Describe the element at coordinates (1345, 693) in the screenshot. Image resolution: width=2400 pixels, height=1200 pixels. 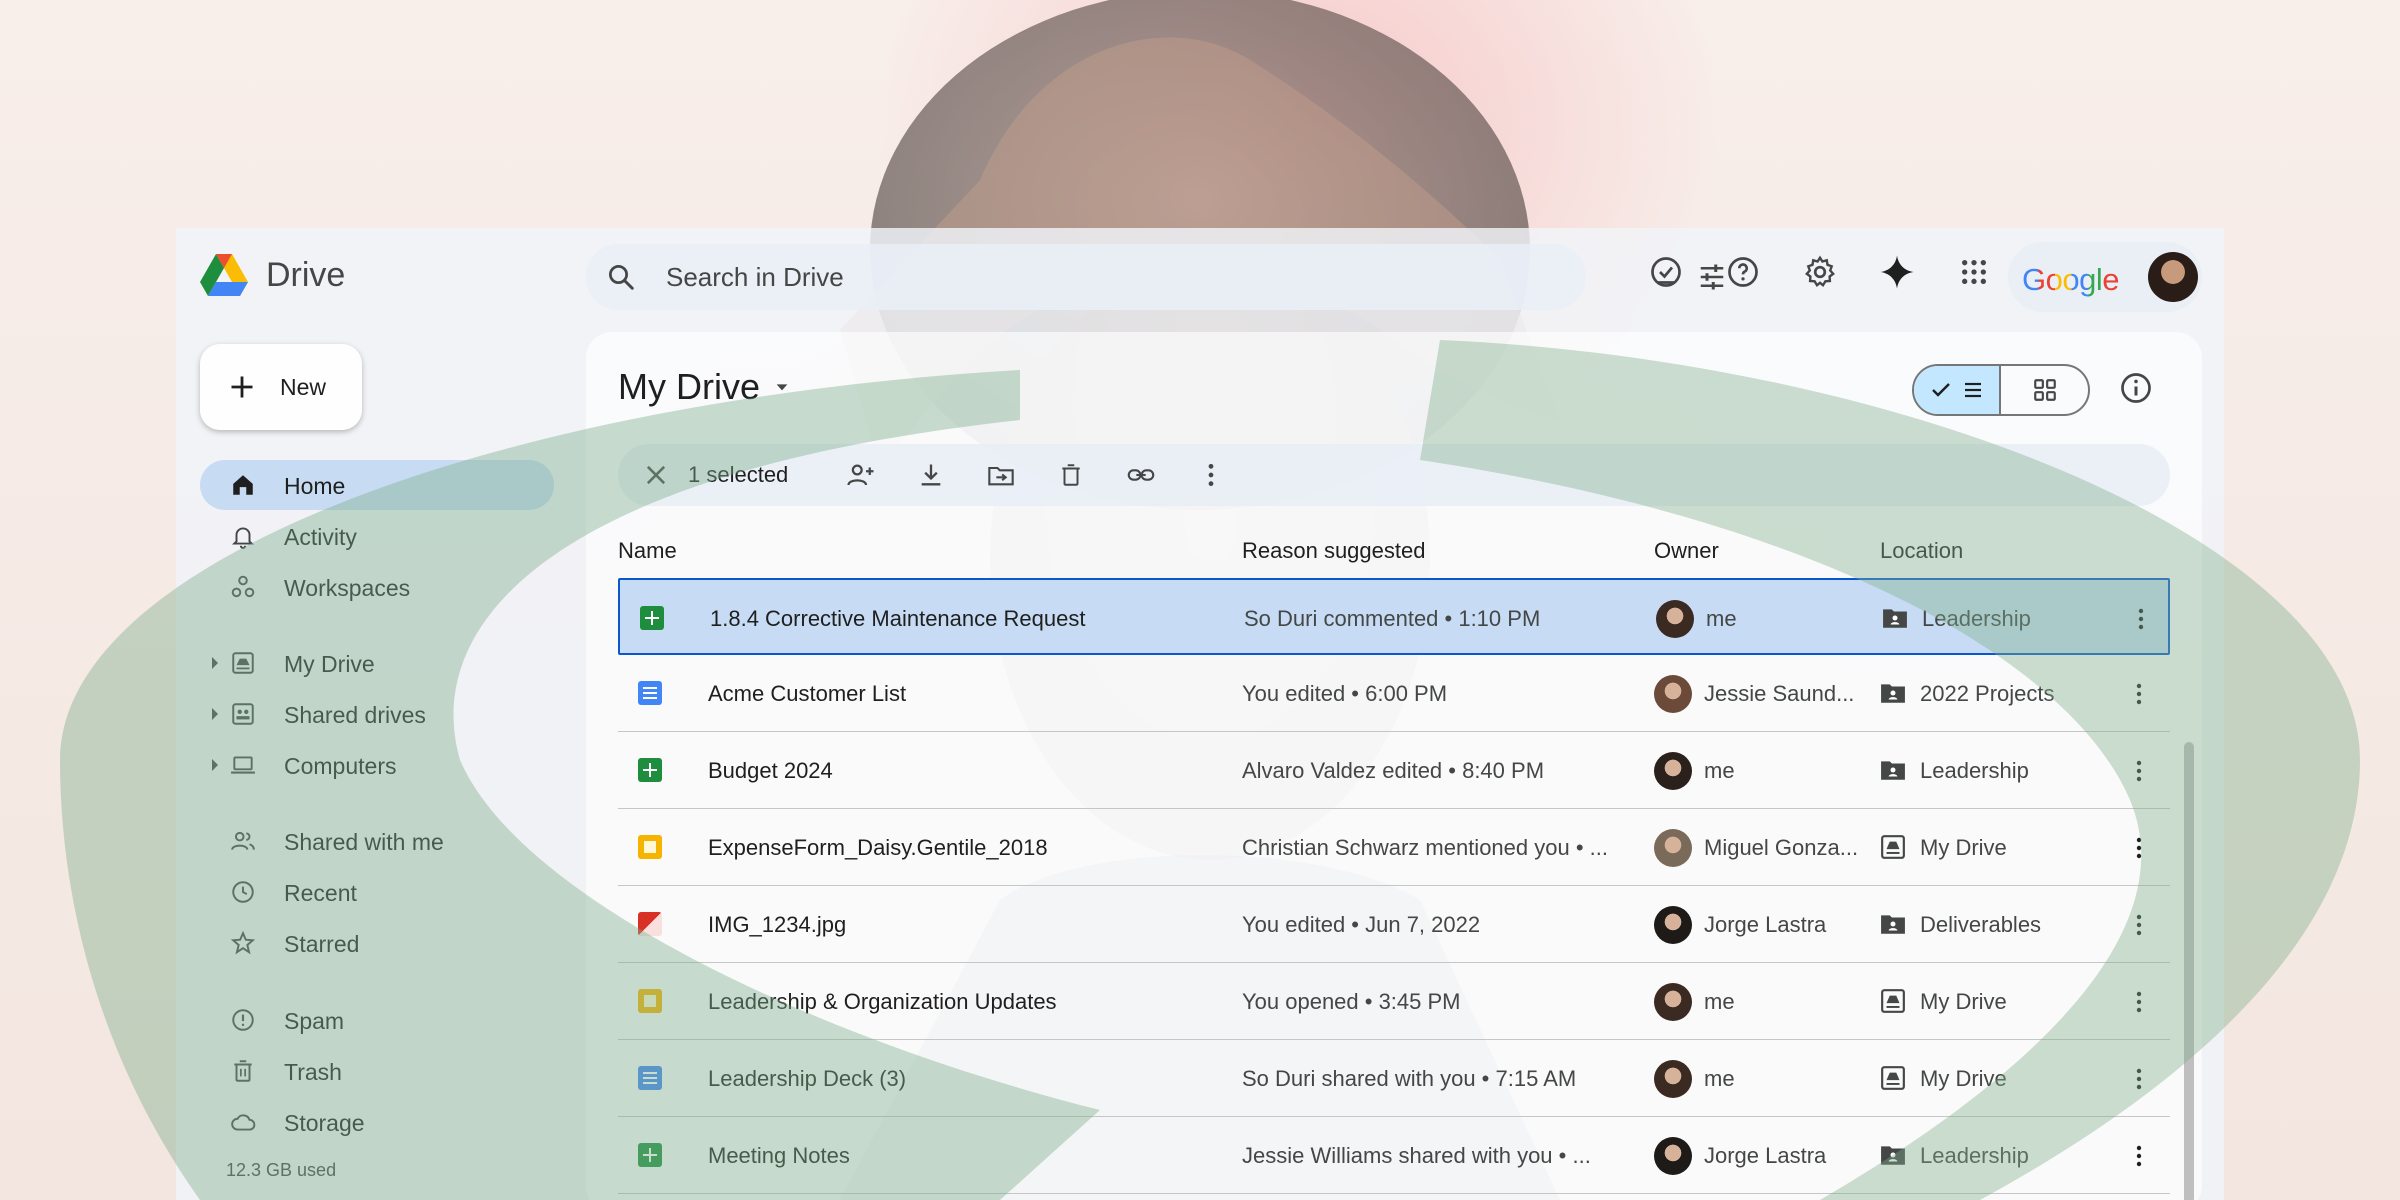
I see `reason-suggested: You edited • 6:00 PM` at that location.